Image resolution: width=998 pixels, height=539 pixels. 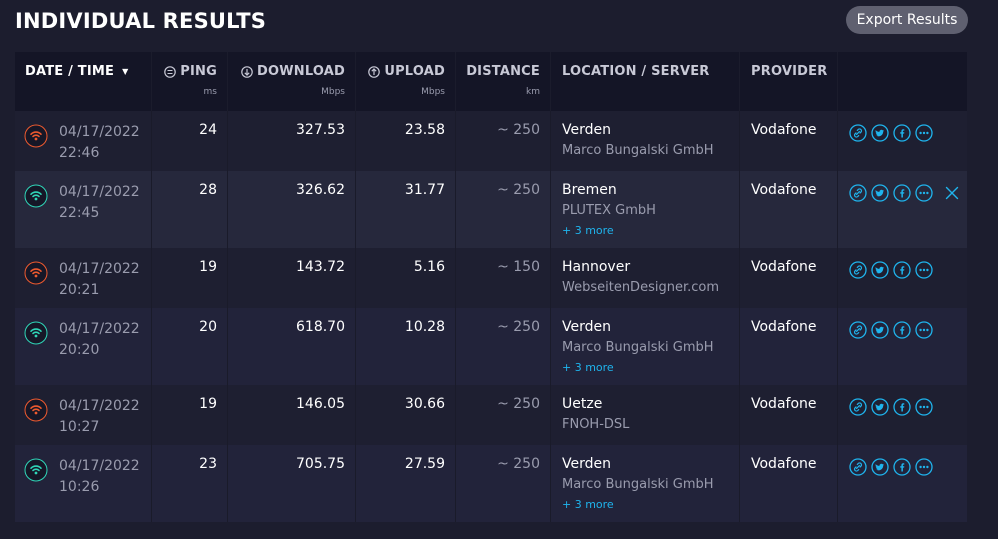 I want to click on result-time: 20:21, so click(x=79, y=290).